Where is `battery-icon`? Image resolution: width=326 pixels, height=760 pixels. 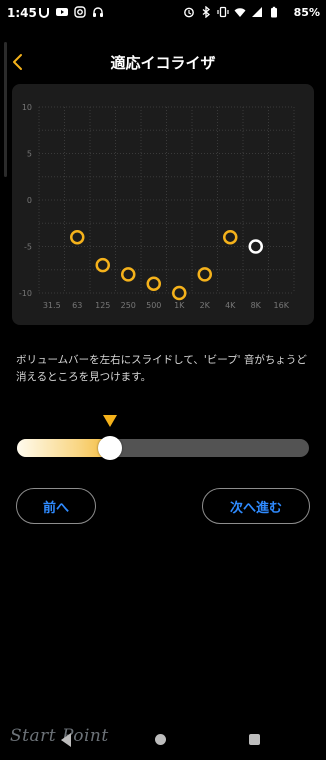
battery-icon is located at coordinates (274, 12).